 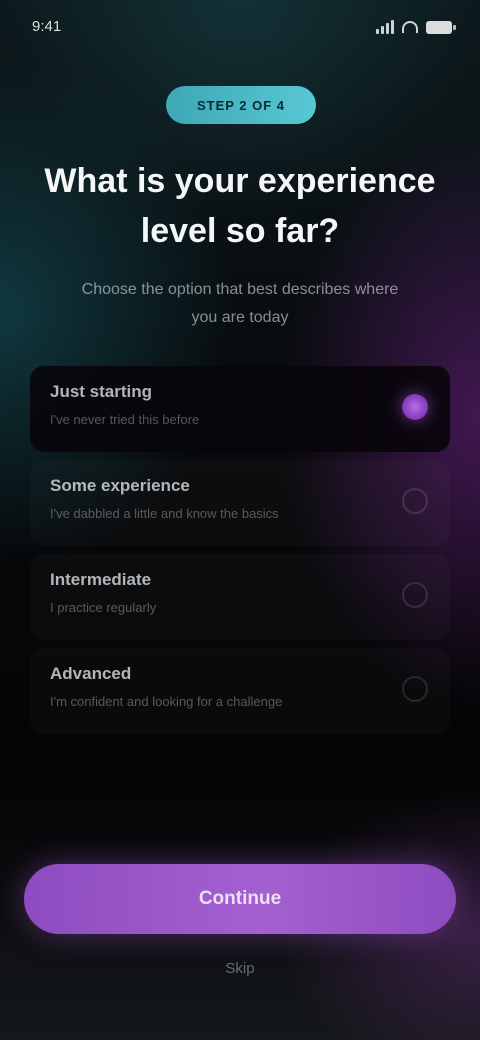 I want to click on time-label: 9:41, so click(x=47, y=26).